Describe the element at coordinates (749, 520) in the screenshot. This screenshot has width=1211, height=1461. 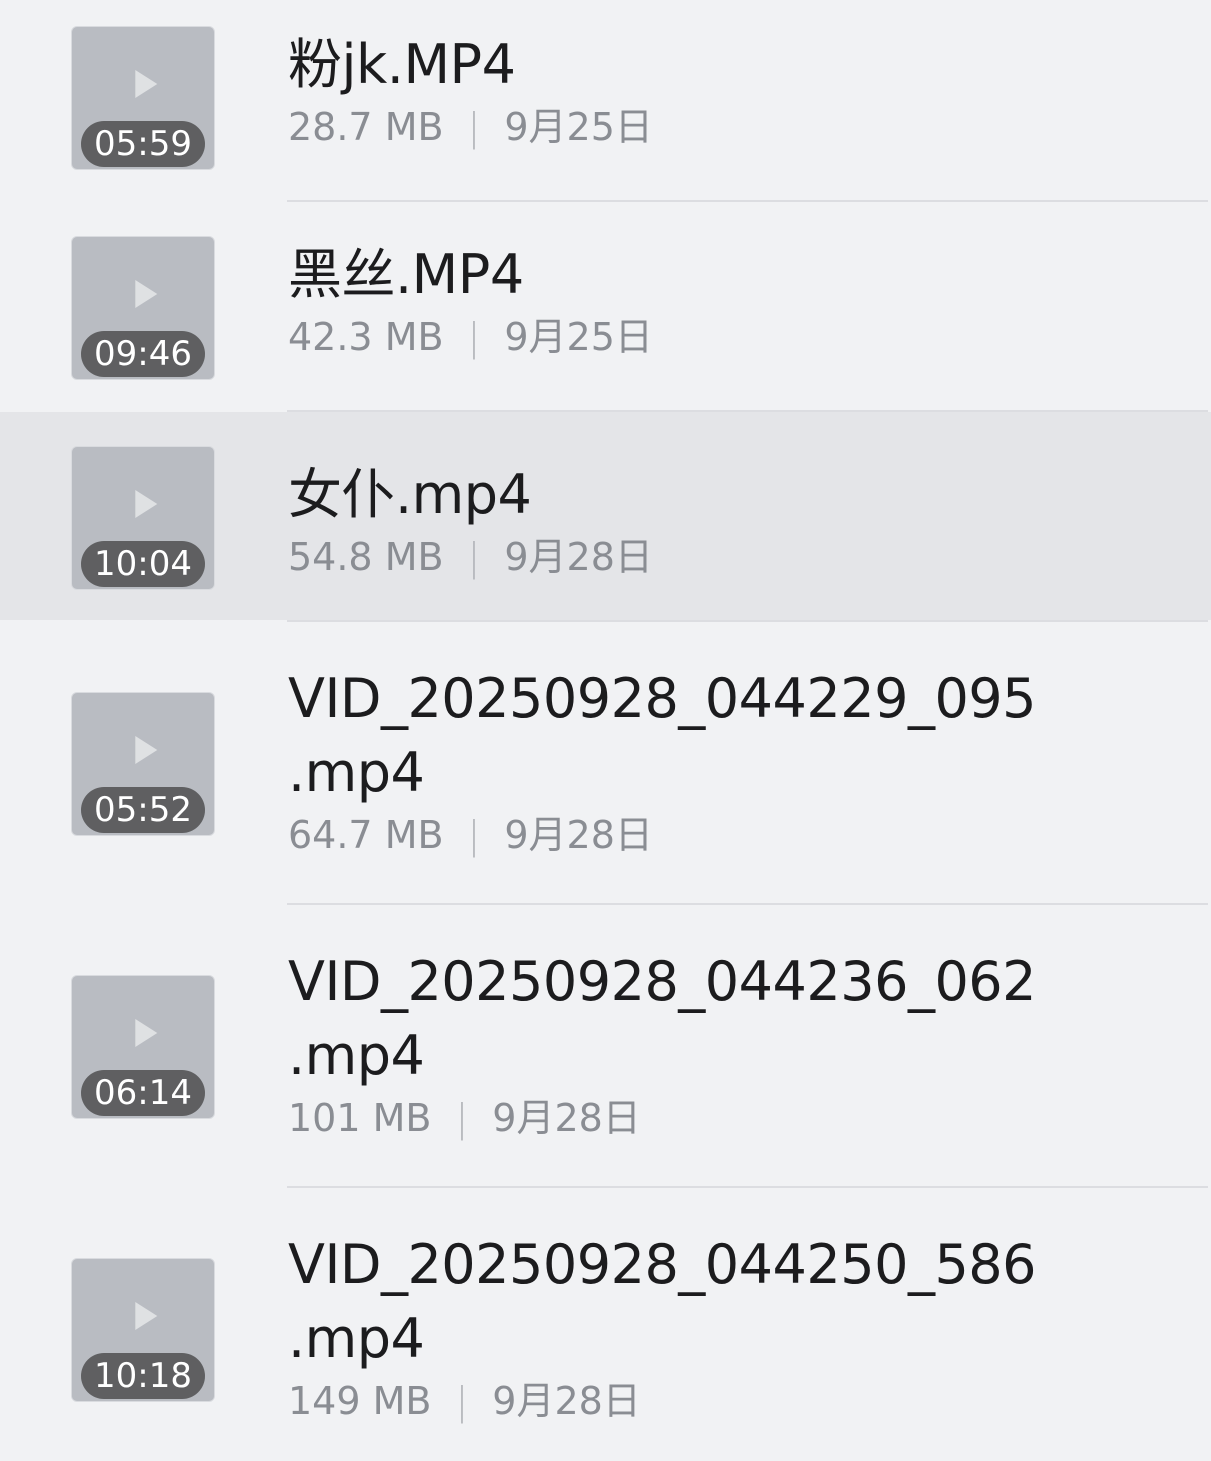
I see `file-info: 女仆.mp4 54.8 MB | 9月28日` at that location.